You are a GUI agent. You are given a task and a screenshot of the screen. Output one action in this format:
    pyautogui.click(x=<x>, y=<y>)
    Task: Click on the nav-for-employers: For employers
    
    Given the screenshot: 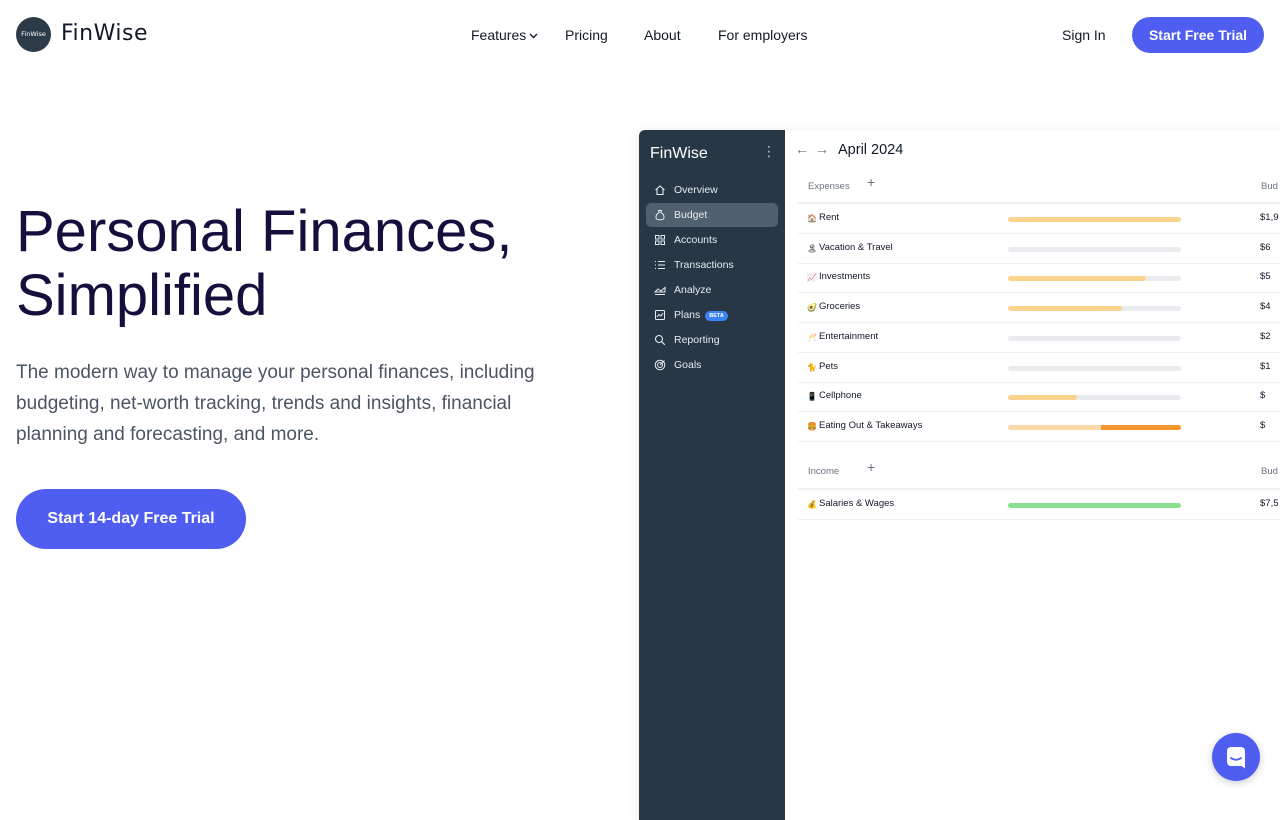 What is the action you would take?
    pyautogui.click(x=762, y=35)
    